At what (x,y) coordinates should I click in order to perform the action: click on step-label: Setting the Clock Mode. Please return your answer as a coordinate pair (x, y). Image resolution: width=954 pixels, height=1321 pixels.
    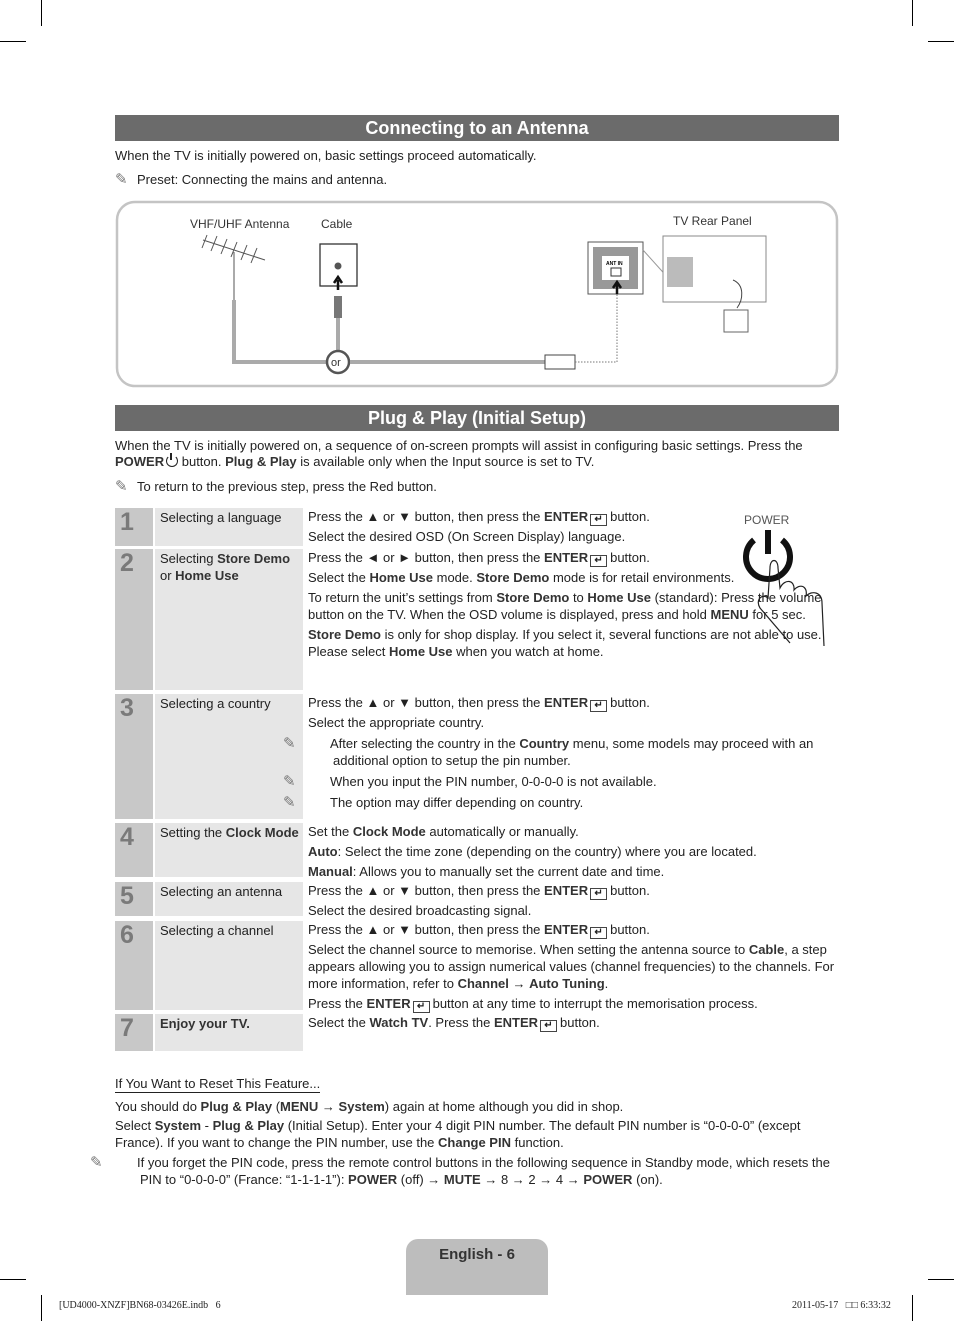
    Looking at the image, I should click on (229, 850).